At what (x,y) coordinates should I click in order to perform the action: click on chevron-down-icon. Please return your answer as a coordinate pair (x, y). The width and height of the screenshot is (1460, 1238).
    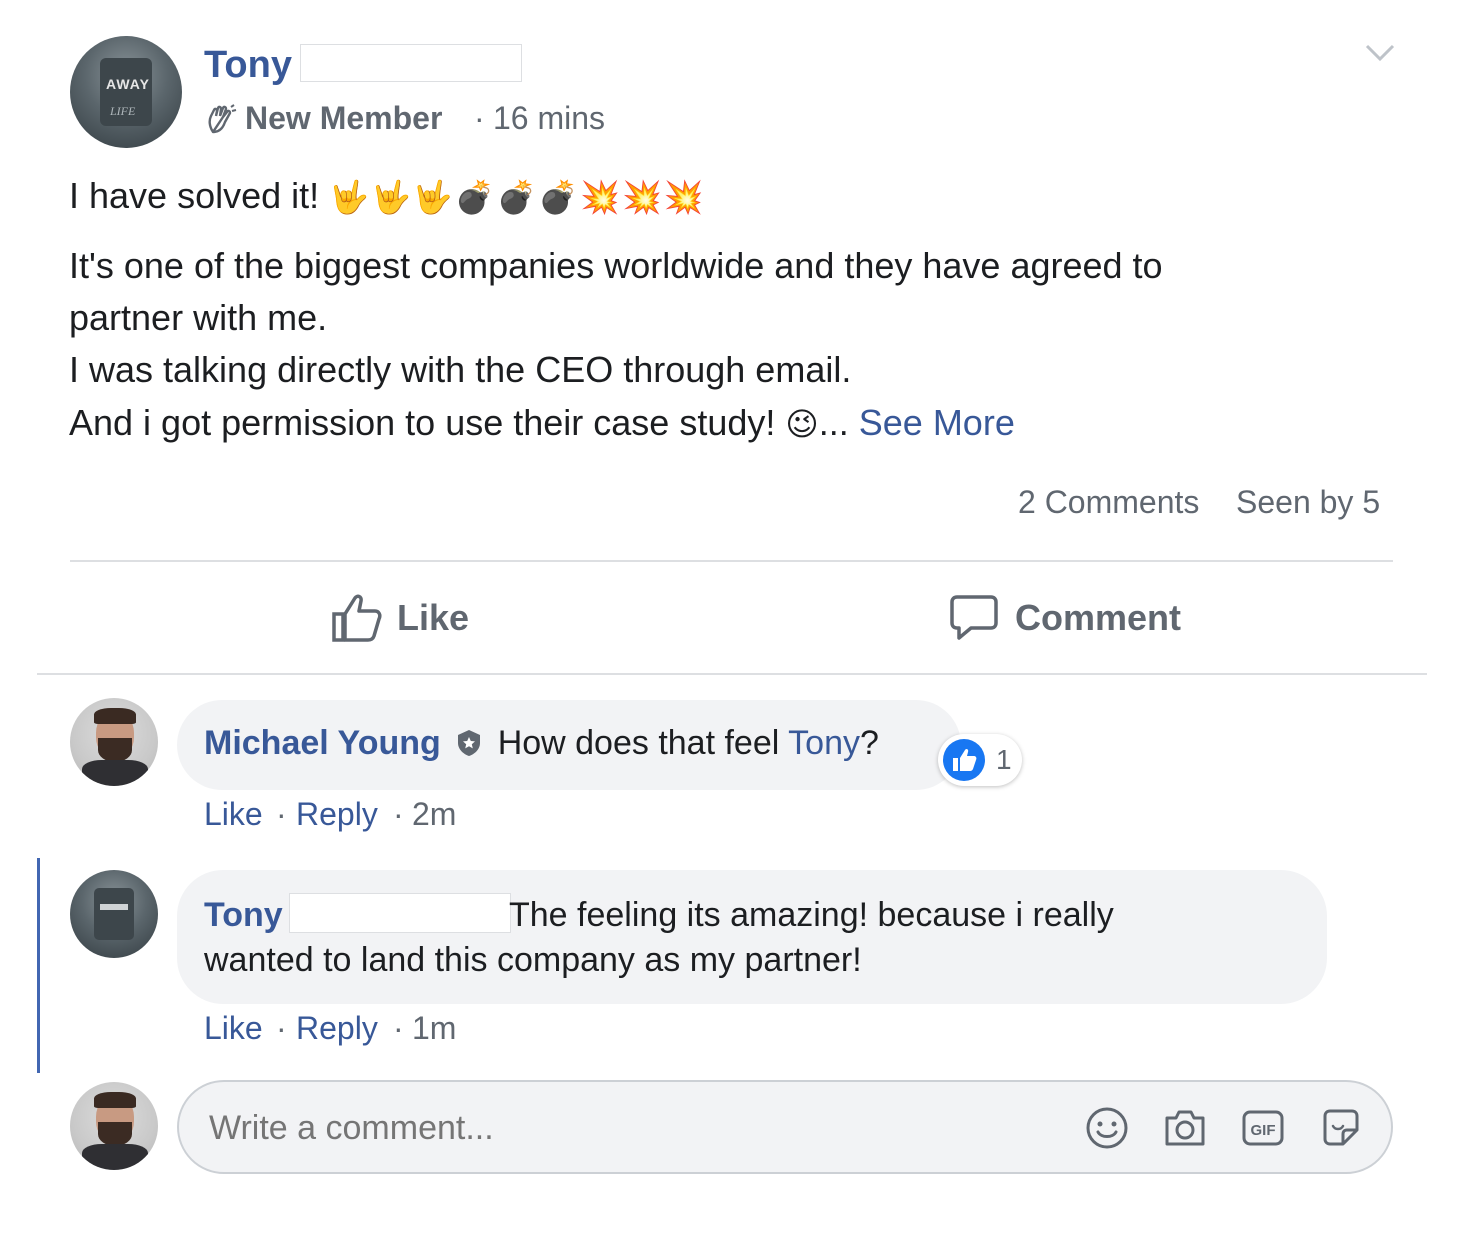
    Looking at the image, I should click on (1380, 53).